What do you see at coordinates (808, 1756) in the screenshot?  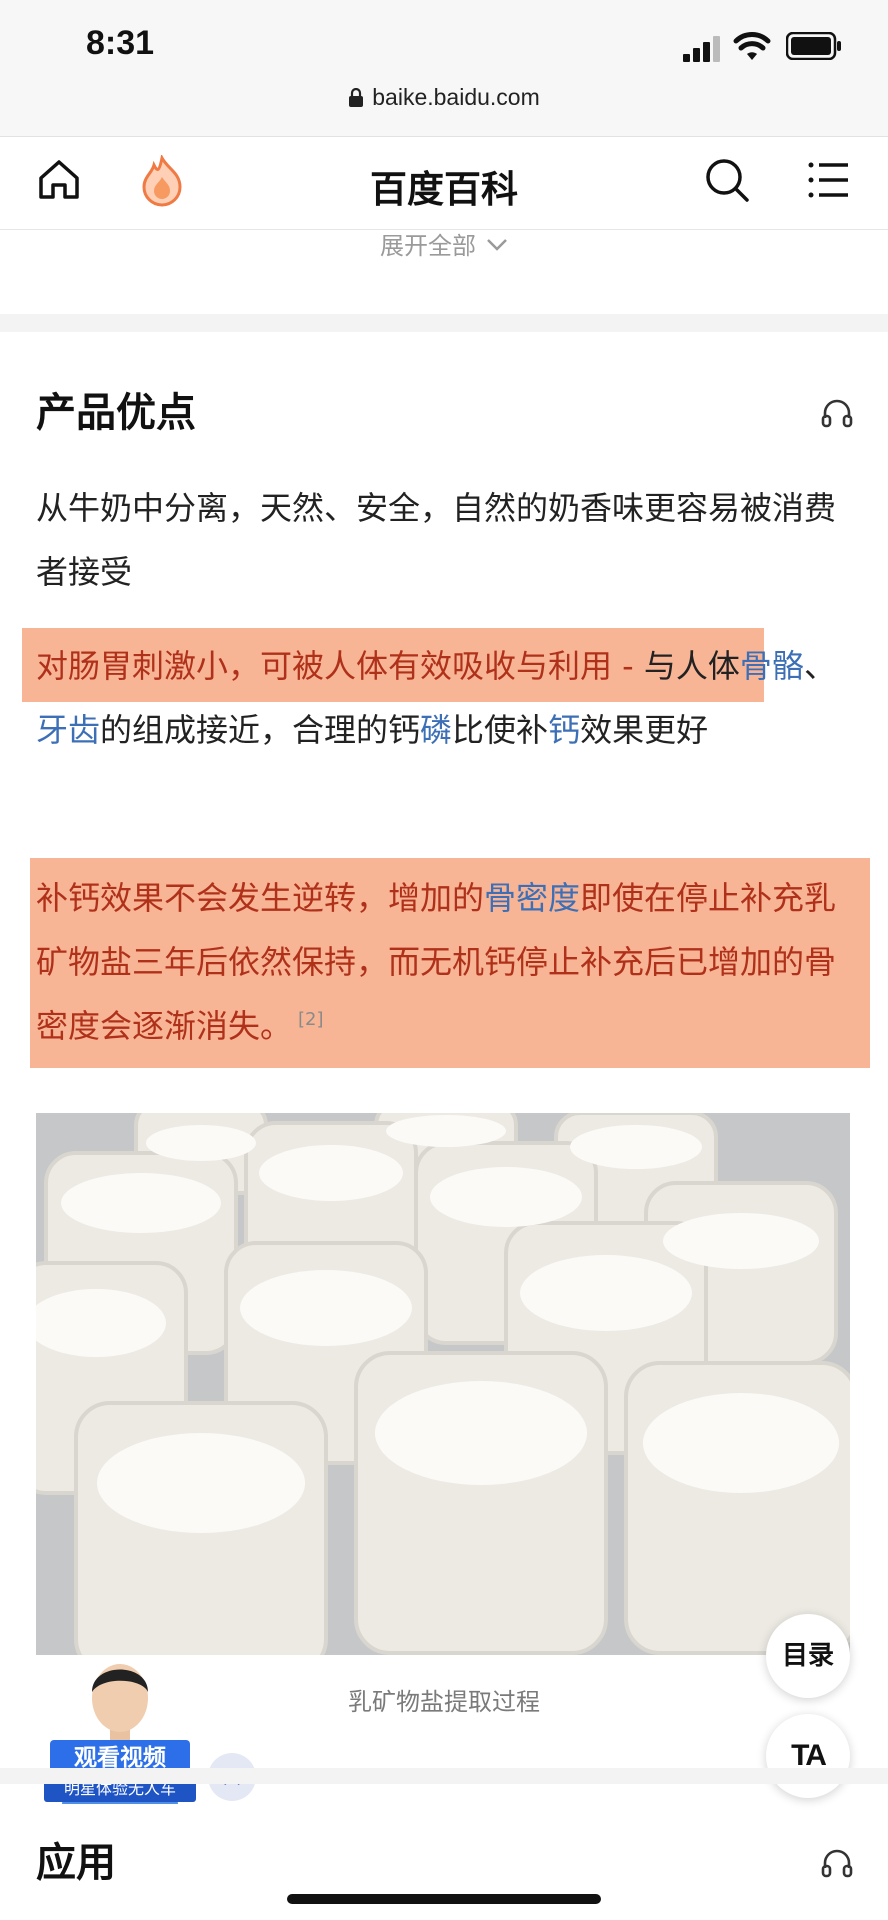 I see `ta-button: TA` at bounding box center [808, 1756].